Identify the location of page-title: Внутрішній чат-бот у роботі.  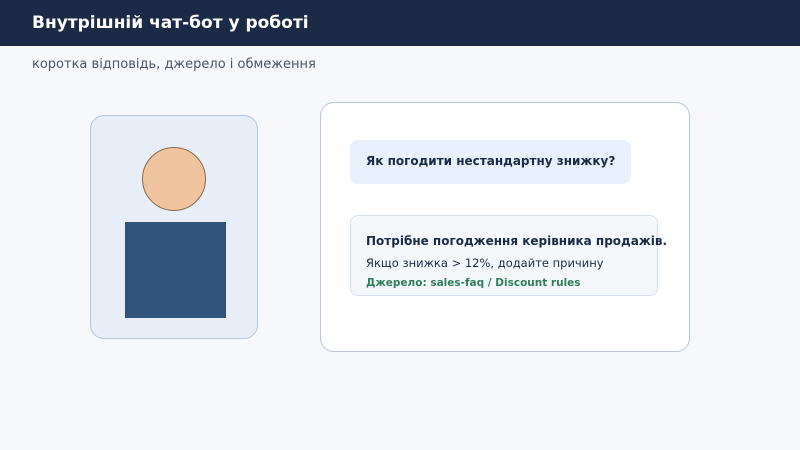
(170, 23).